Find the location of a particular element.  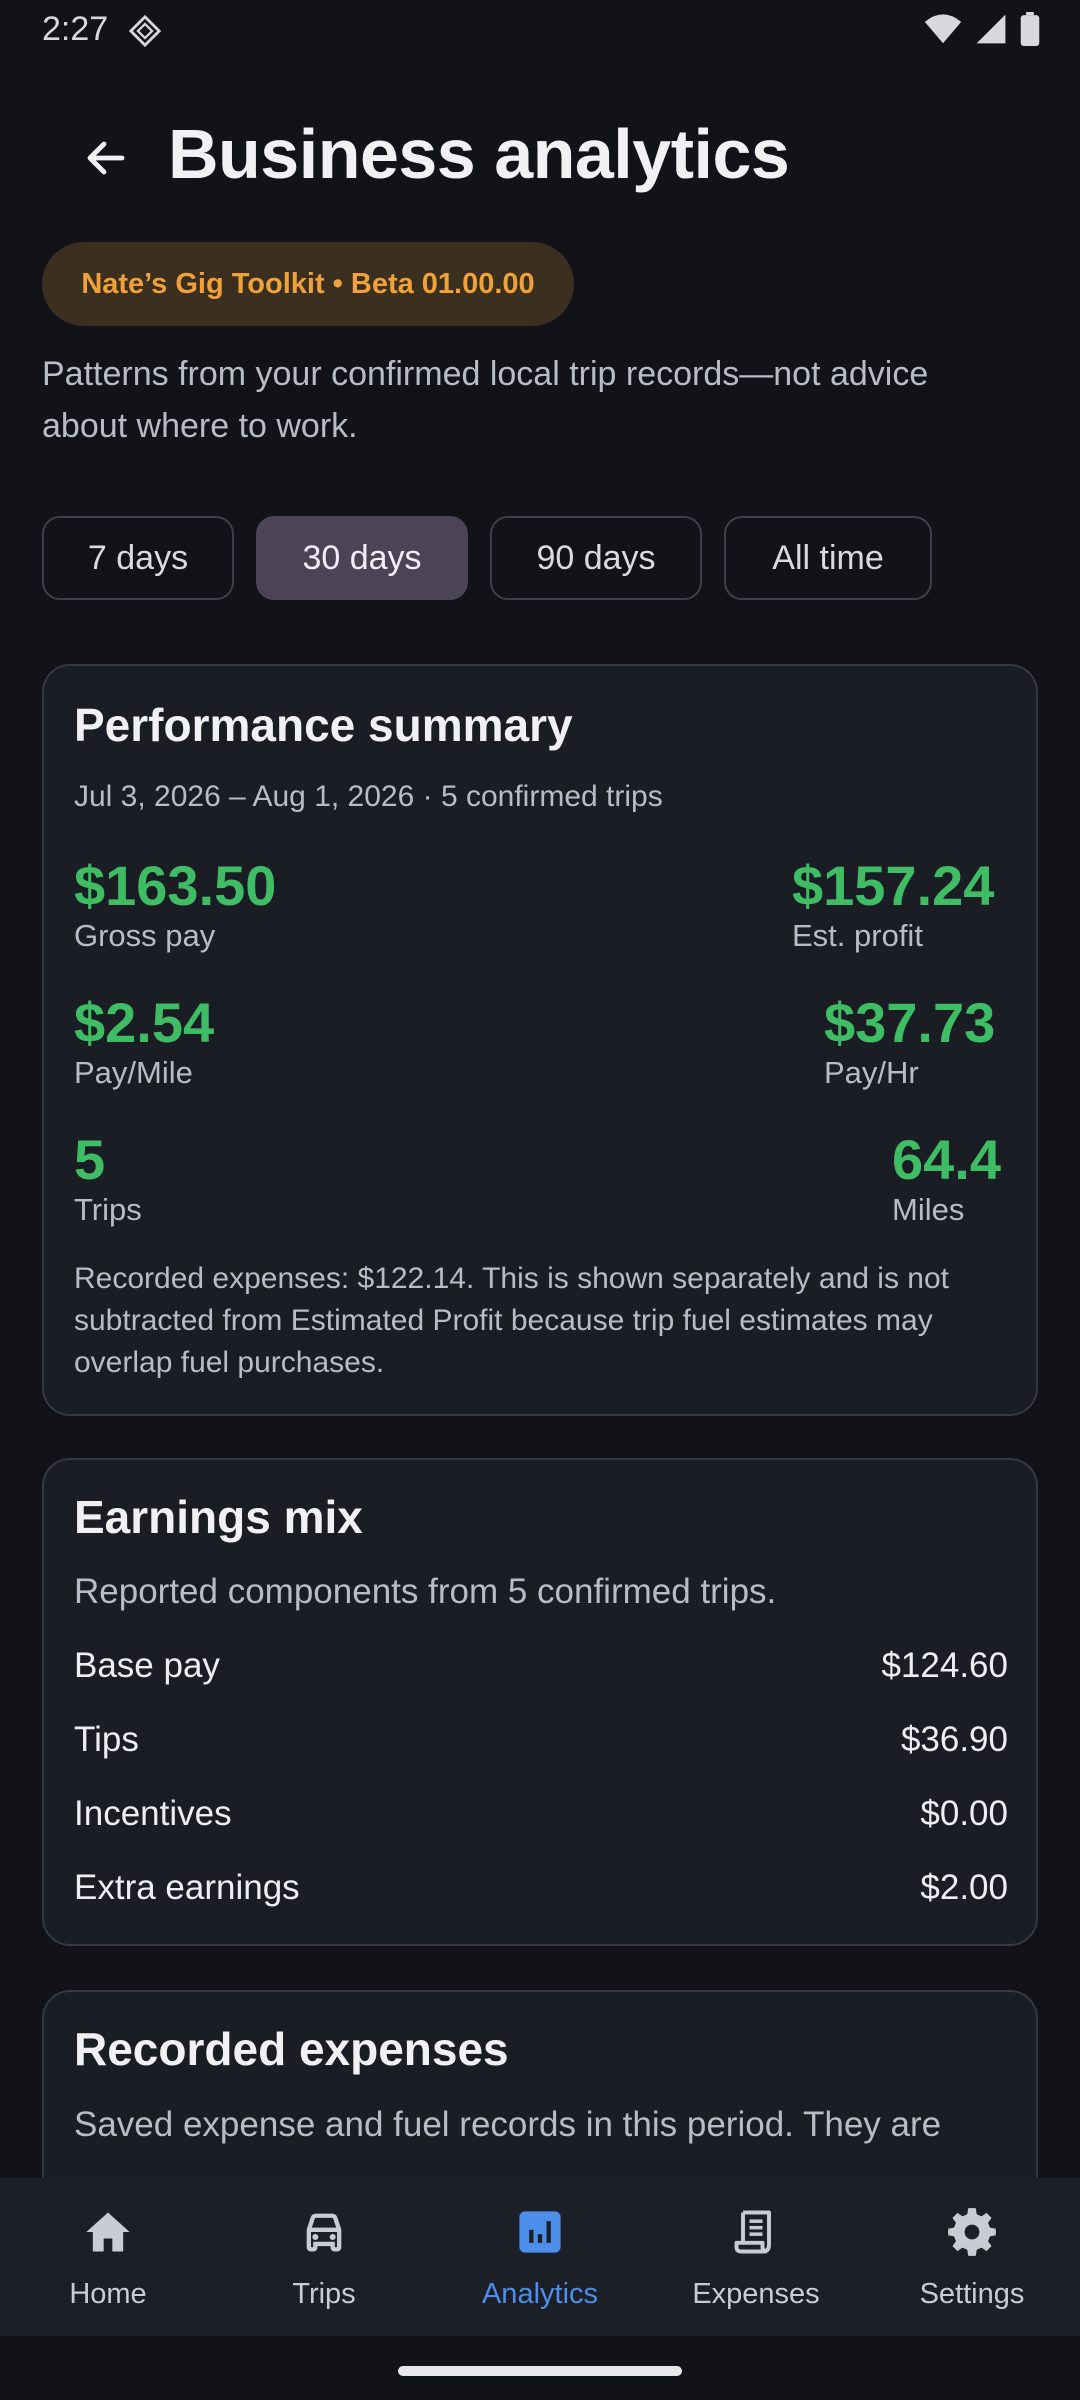

earnings-row-label: Extra earnings is located at coordinates (187, 1887).